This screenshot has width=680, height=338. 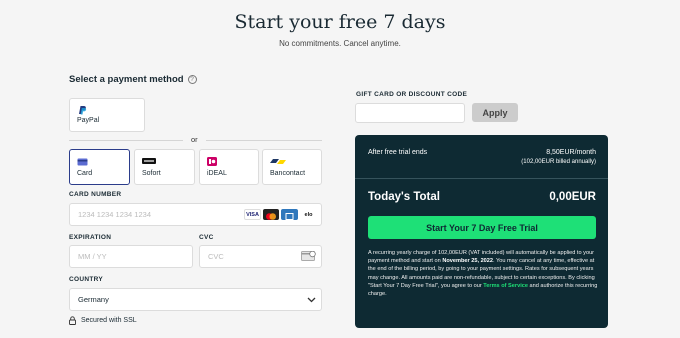 I want to click on paypal-icon, so click(x=83, y=110).